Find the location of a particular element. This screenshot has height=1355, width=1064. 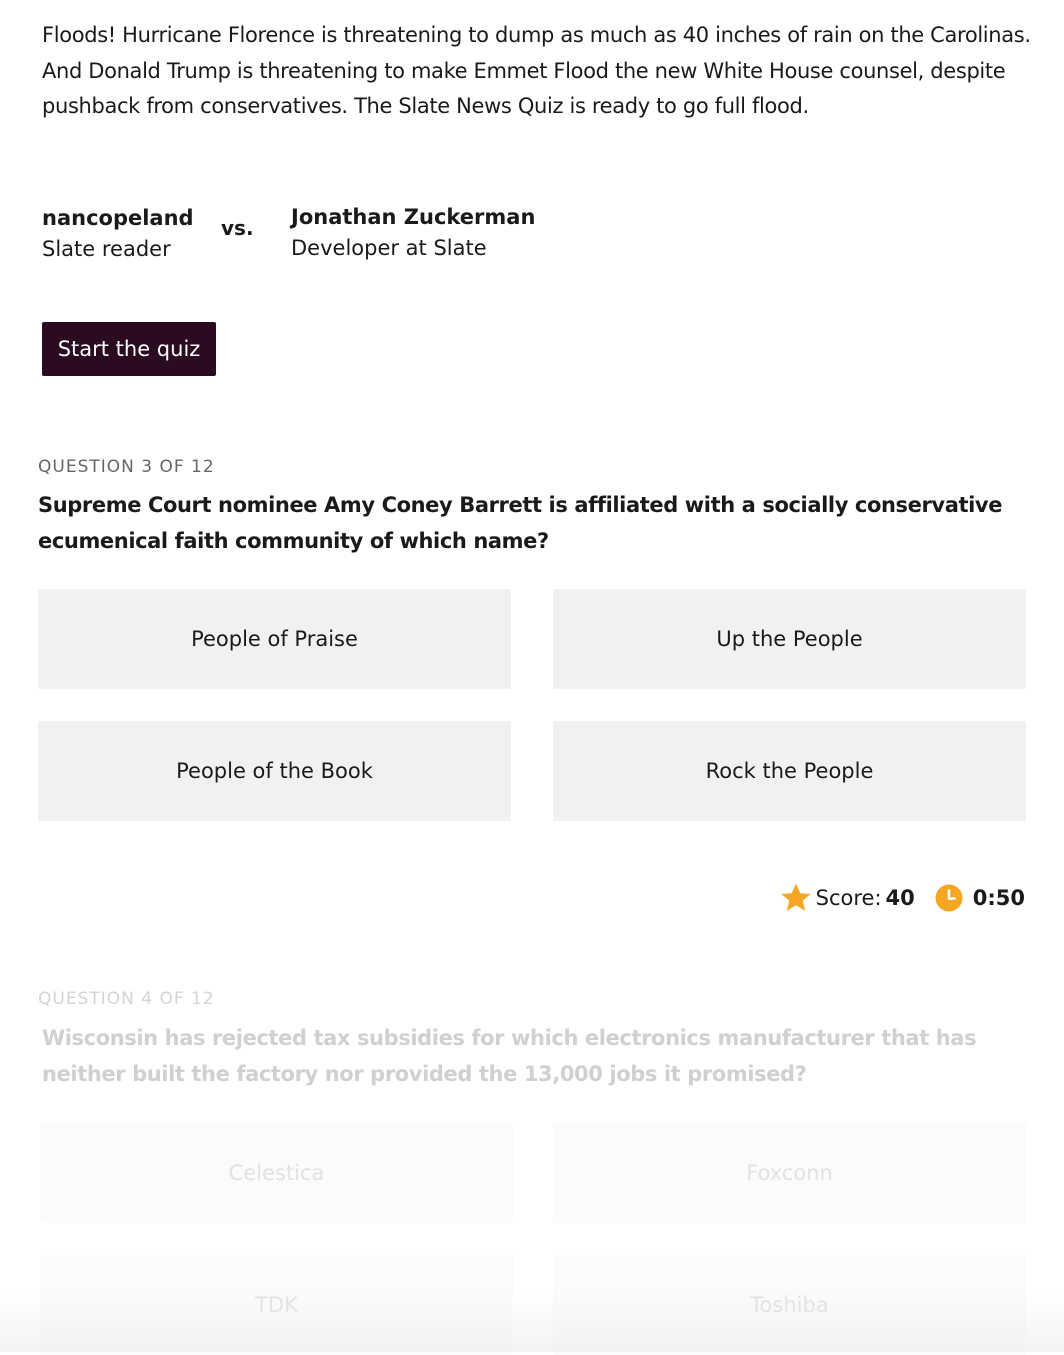

player-two-role: Developer at Slate is located at coordinates (389, 248).